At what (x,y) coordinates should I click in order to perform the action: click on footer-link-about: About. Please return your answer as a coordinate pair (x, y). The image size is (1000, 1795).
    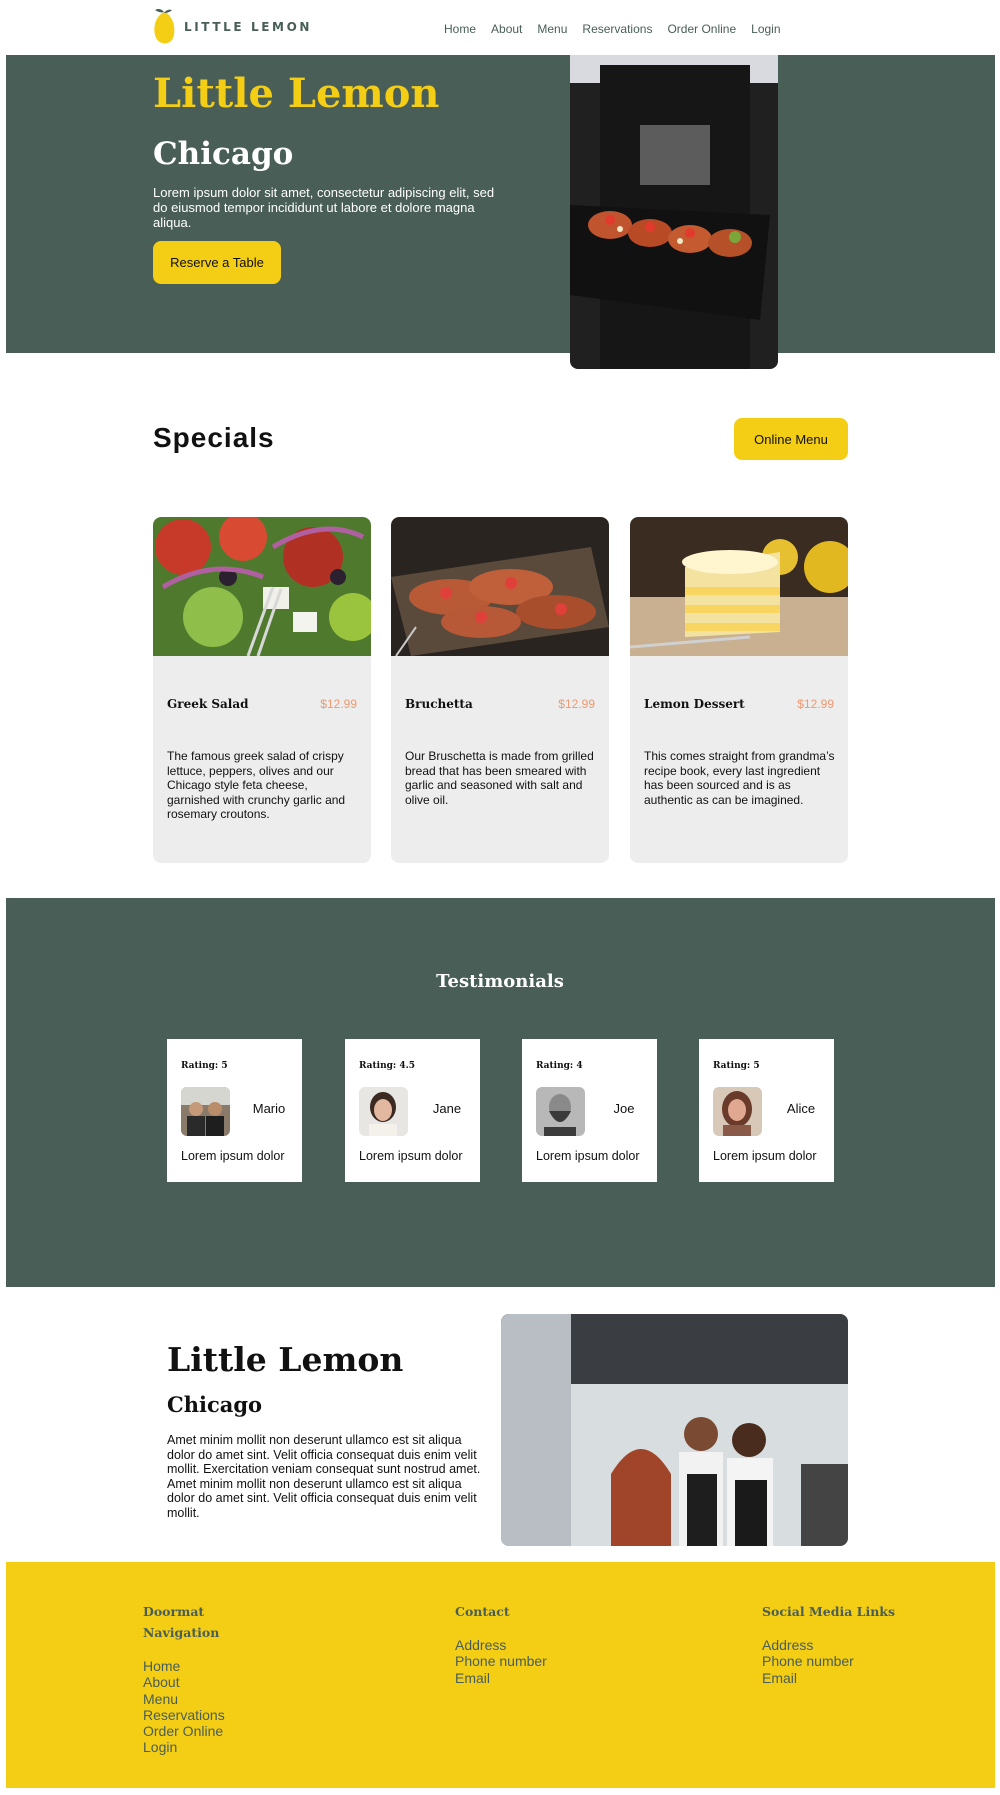
    Looking at the image, I should click on (184, 1682).